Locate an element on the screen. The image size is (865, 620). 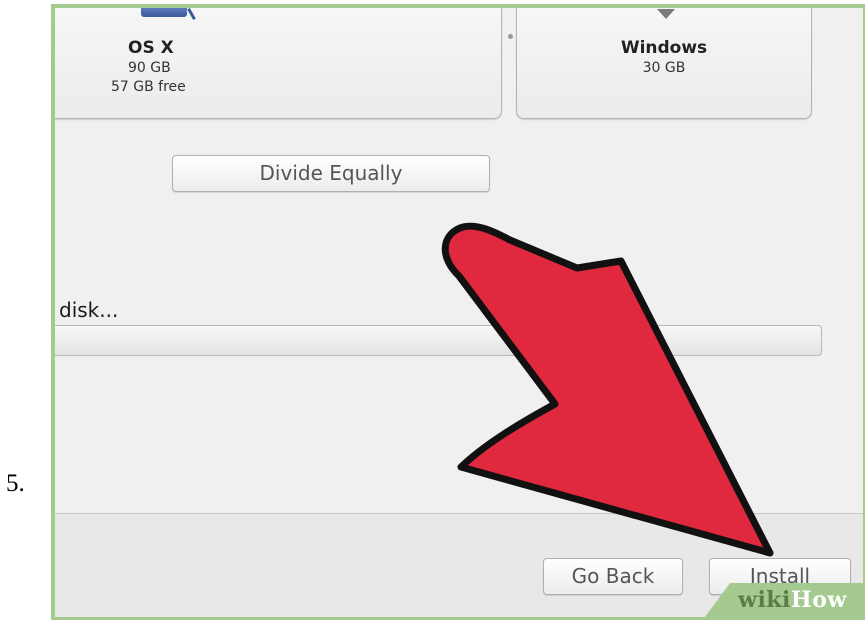
partition-divider-handle is located at coordinates (510, 36).